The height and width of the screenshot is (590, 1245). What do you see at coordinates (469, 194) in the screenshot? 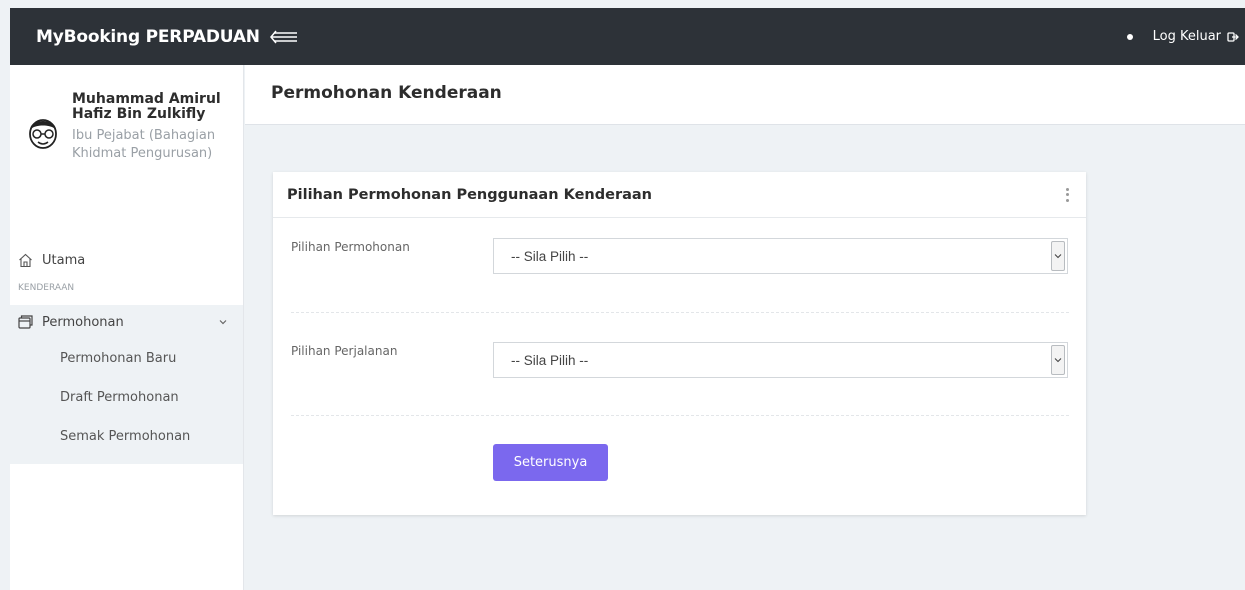
I see `card-title: Pilihan Permohonan Penggunaan Kenderaan` at bounding box center [469, 194].